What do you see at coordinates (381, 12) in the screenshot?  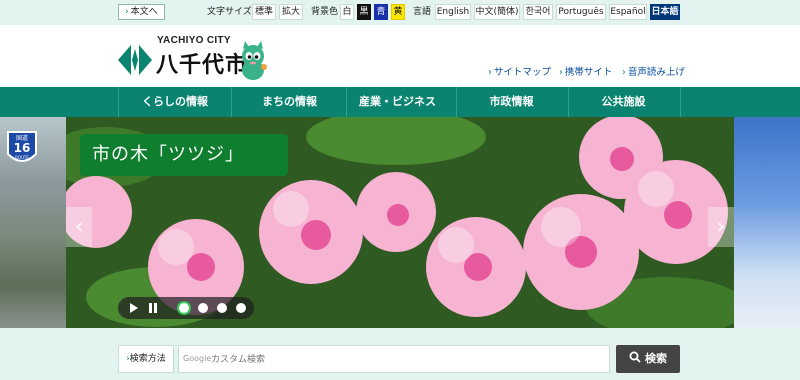 I see `bg-blue-button: 青` at bounding box center [381, 12].